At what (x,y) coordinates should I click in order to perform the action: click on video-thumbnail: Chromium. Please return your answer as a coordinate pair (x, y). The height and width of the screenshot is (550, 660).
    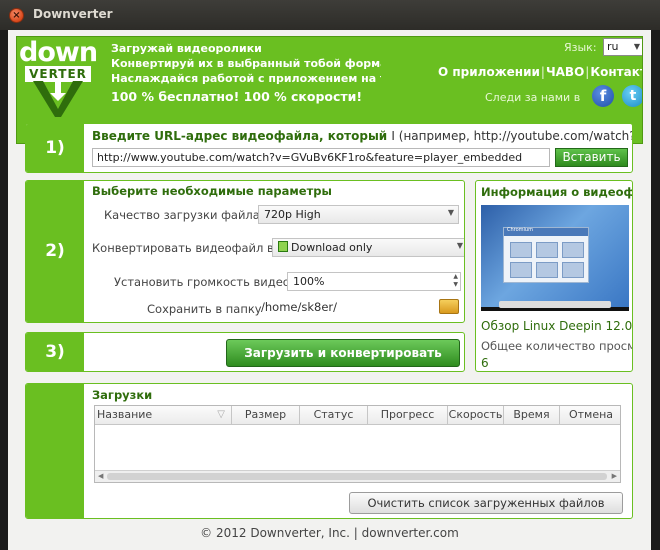
    Looking at the image, I should click on (555, 258).